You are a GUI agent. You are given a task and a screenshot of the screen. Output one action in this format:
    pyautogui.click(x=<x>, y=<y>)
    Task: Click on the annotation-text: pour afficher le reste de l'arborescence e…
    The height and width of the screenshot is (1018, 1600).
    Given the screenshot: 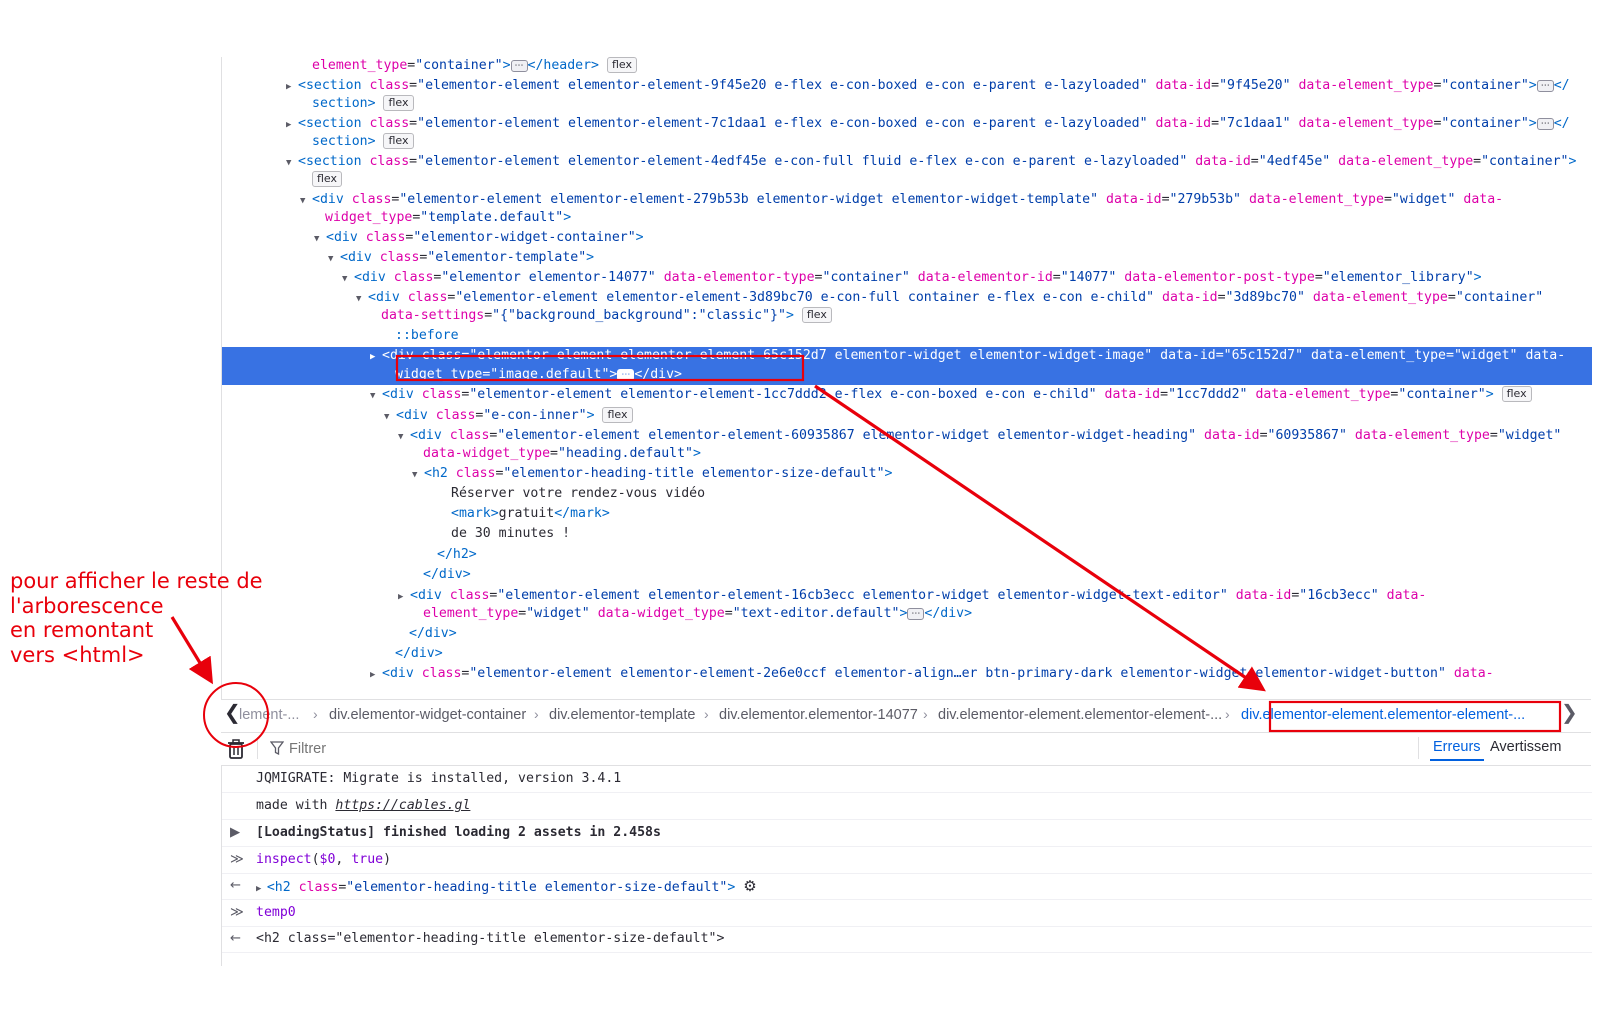 What is the action you would take?
    pyautogui.click(x=145, y=618)
    